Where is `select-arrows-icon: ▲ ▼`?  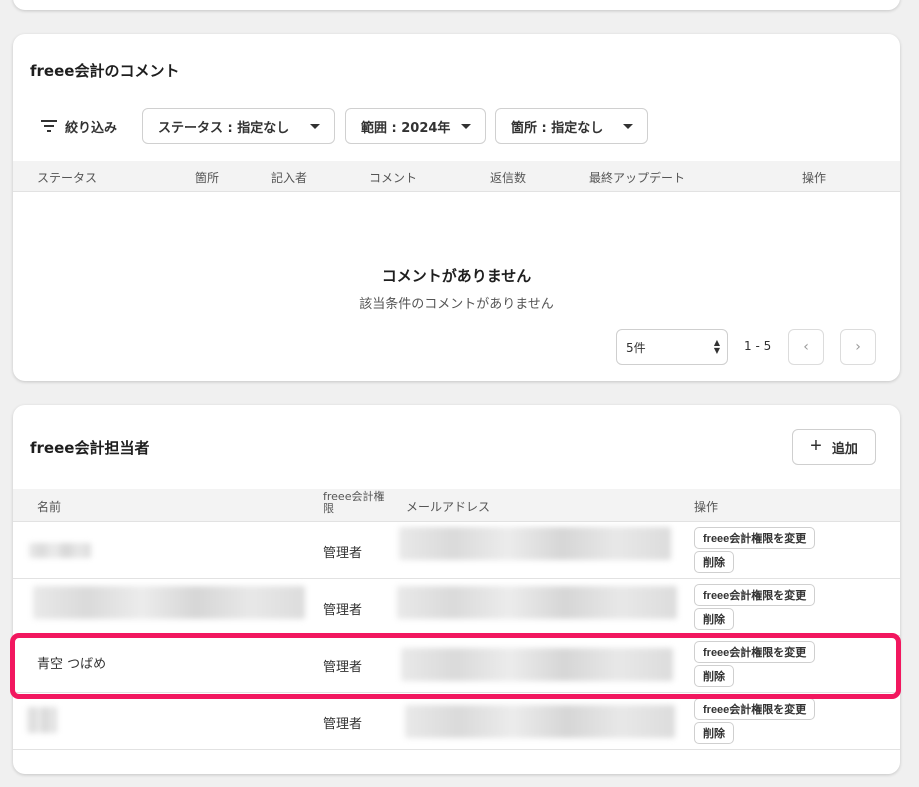 select-arrows-icon: ▲ ▼ is located at coordinates (716, 346).